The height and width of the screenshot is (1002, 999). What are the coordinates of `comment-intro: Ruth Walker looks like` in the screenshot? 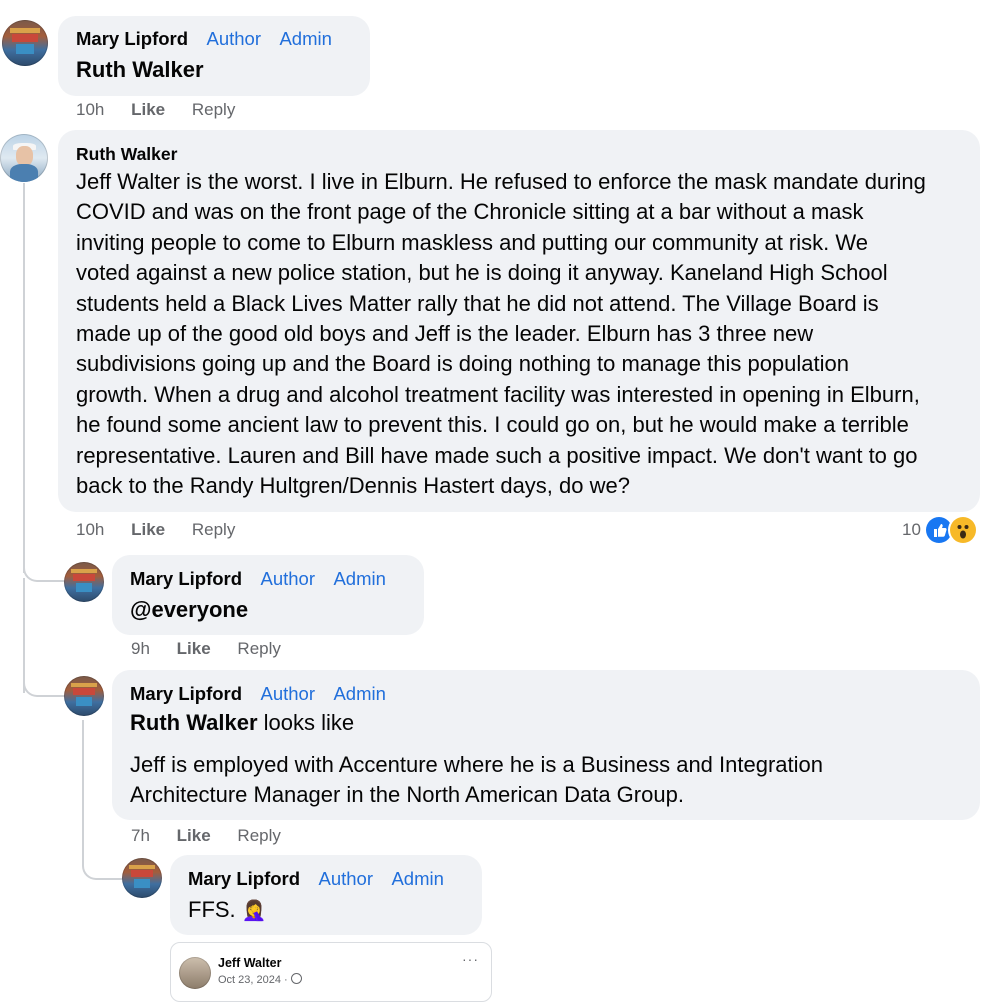 It's located at (242, 723).